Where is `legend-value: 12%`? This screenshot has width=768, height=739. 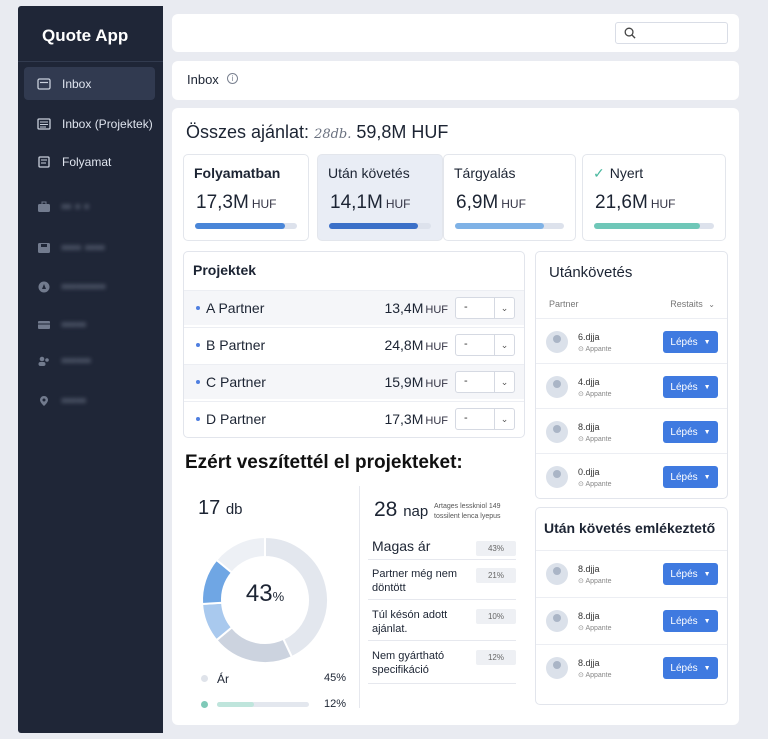 legend-value: 12% is located at coordinates (334, 704).